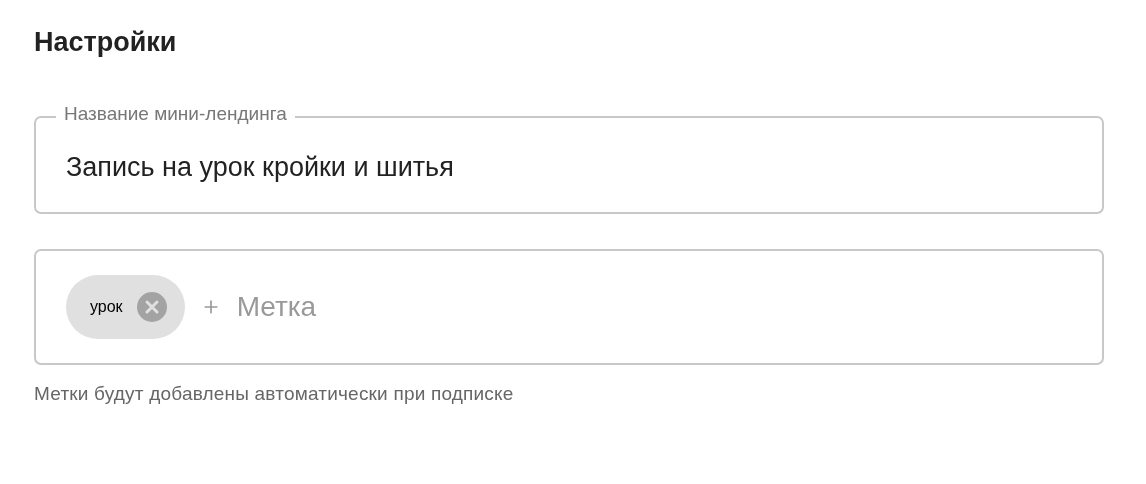 The height and width of the screenshot is (484, 1146). I want to click on section-title: Настройки, so click(106, 42).